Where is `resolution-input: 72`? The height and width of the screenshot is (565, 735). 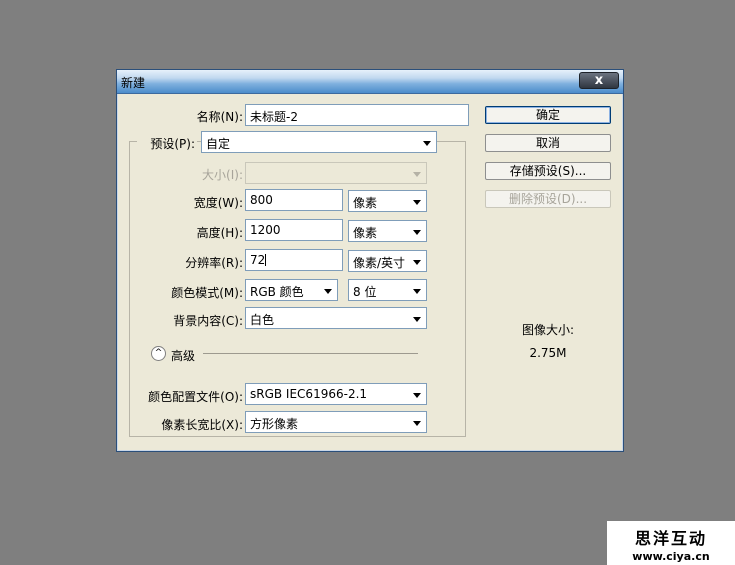
resolution-input: 72 is located at coordinates (294, 260).